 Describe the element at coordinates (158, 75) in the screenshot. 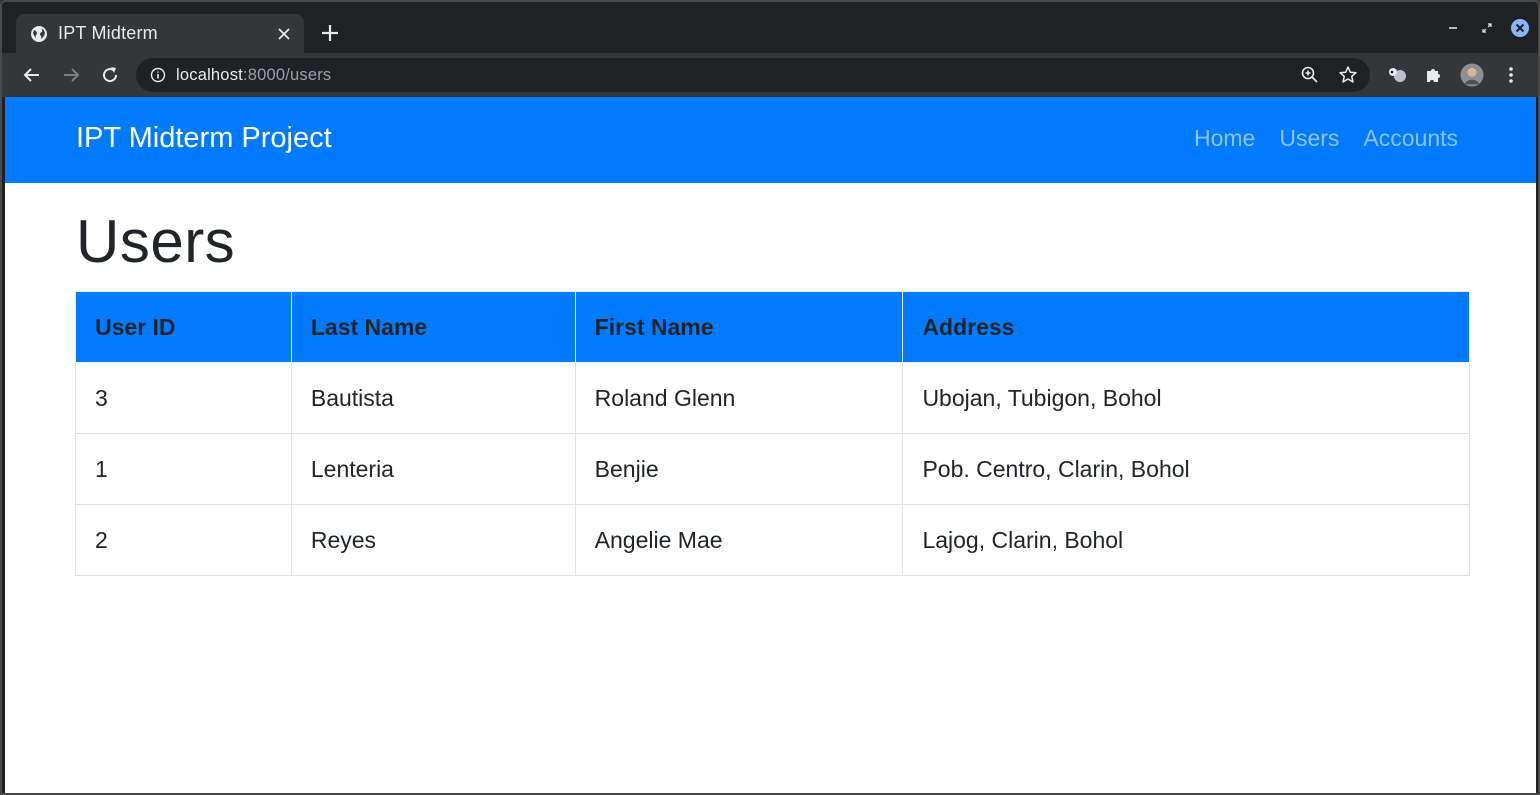

I see `site-info-icon` at that location.